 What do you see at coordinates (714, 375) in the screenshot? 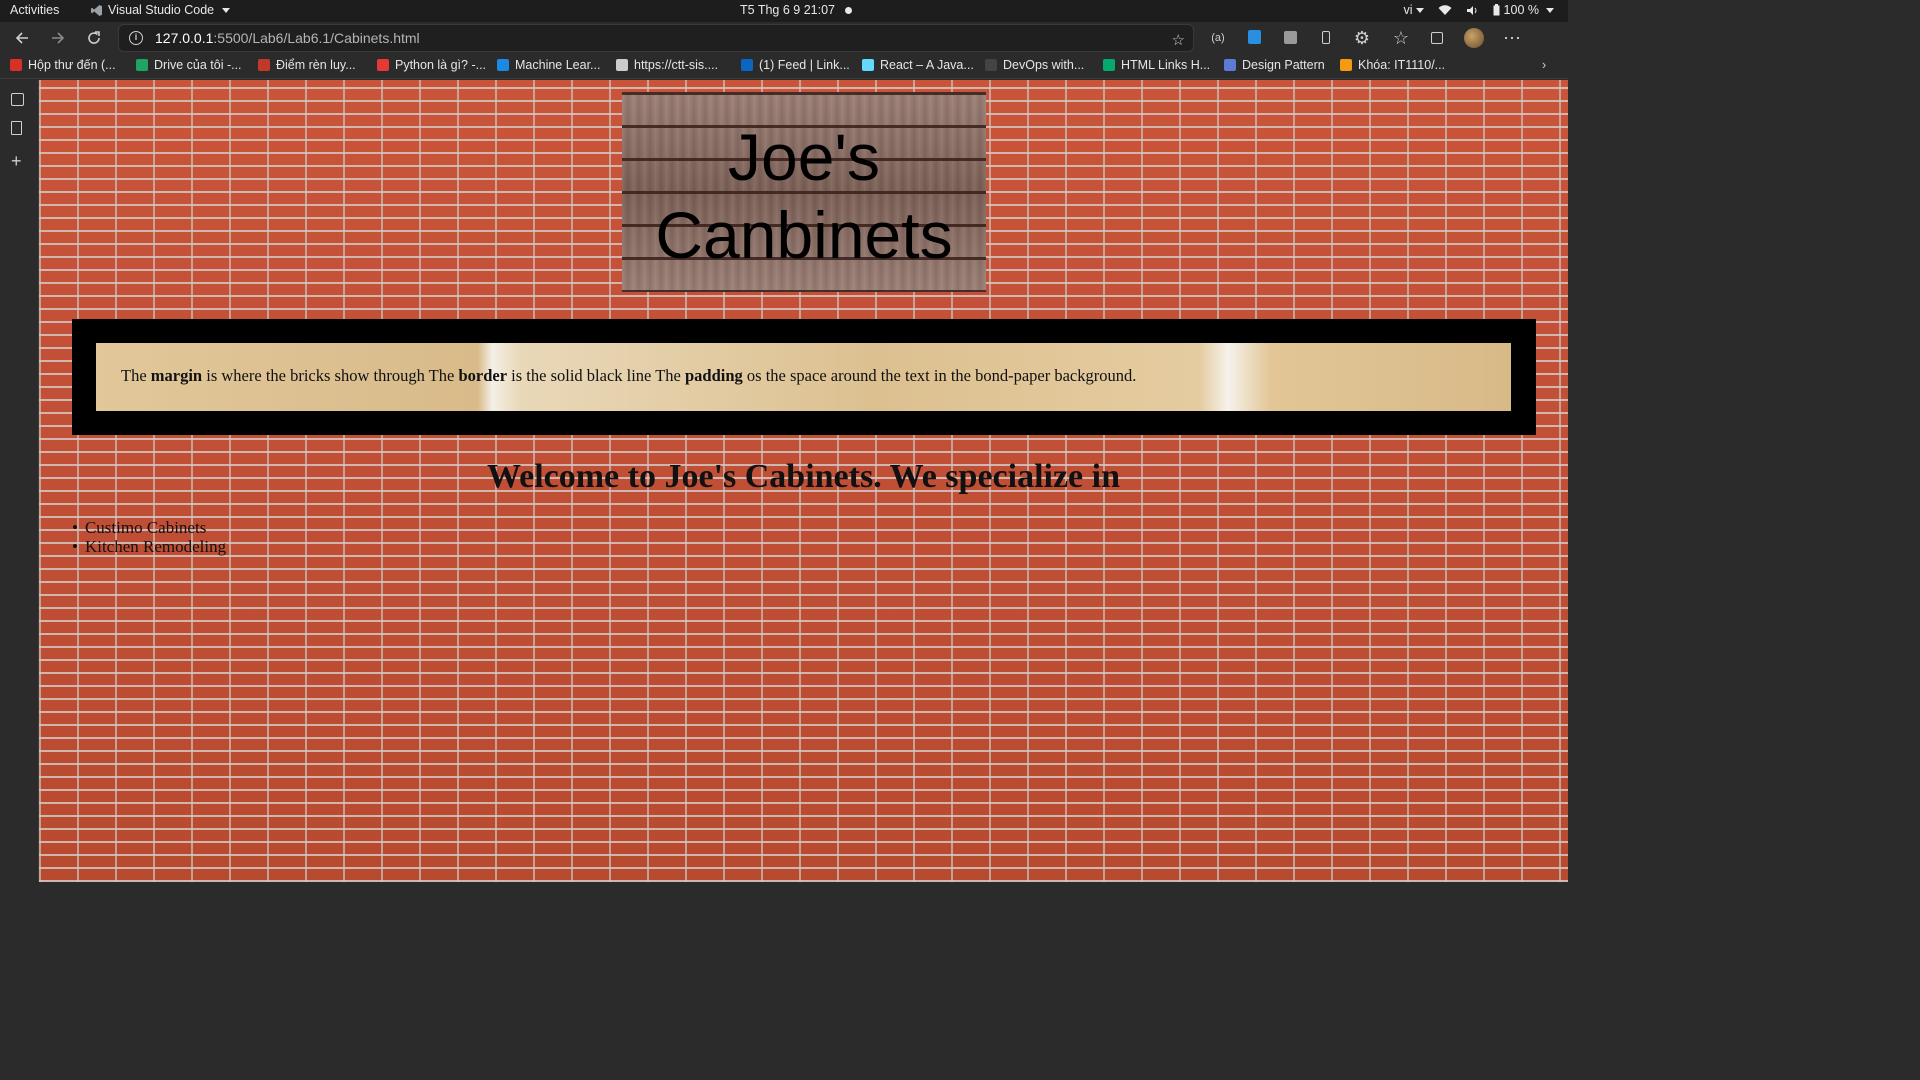
I see `term-padding: padding` at bounding box center [714, 375].